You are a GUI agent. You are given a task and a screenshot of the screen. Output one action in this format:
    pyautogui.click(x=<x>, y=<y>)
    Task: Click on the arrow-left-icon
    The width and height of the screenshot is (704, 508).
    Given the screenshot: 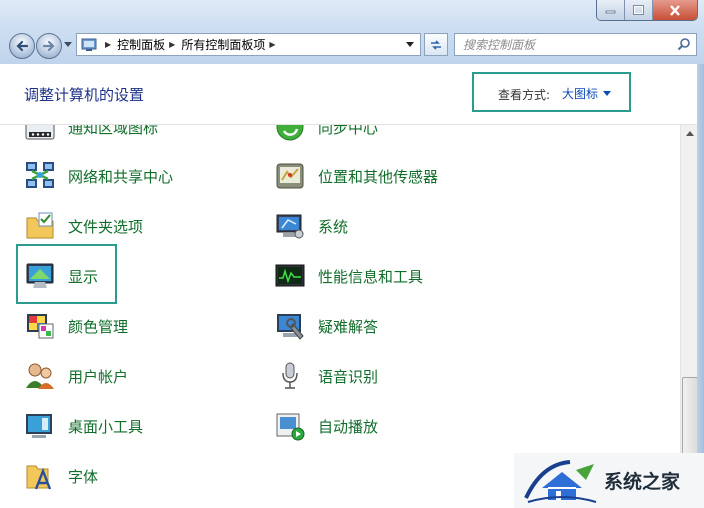 What is the action you would take?
    pyautogui.click(x=22, y=46)
    